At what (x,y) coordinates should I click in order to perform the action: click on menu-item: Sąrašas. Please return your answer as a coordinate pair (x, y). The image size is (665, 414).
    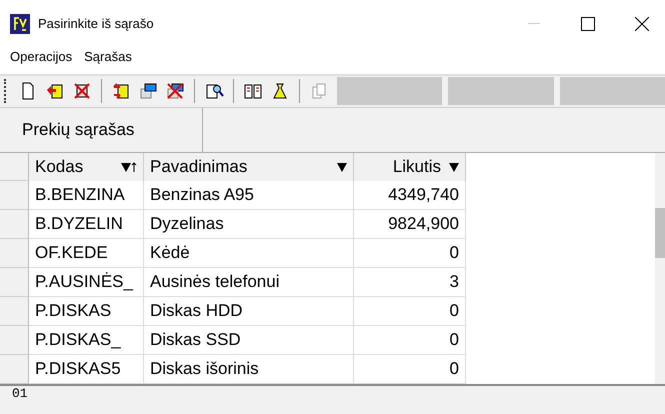
    Looking at the image, I should click on (108, 56).